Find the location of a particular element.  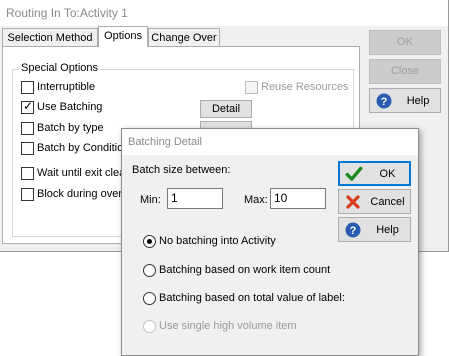

max-label: Max: is located at coordinates (256, 200).